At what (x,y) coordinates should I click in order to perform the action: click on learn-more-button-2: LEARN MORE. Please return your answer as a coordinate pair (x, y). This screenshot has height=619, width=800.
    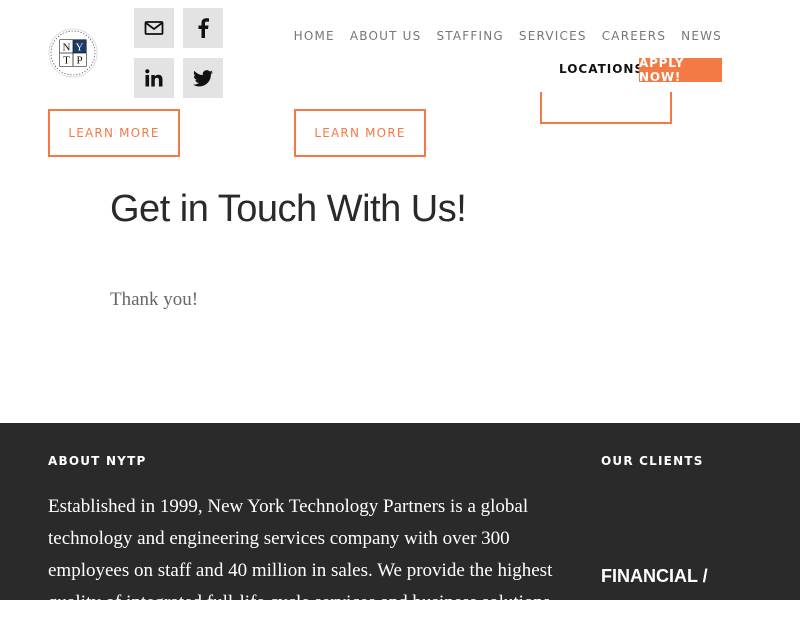
    Looking at the image, I should click on (360, 133).